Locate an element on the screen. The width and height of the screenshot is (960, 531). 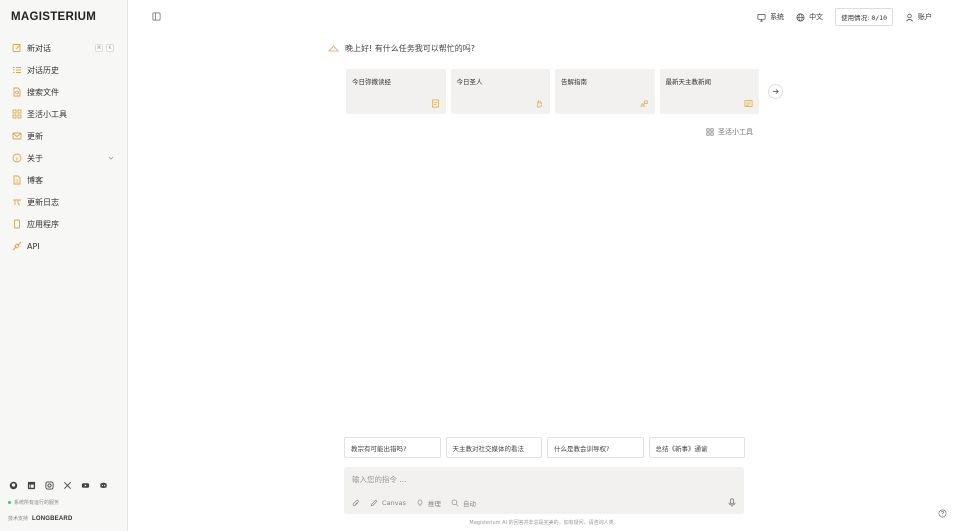
card-title: 今日圣人 is located at coordinates (469, 82).